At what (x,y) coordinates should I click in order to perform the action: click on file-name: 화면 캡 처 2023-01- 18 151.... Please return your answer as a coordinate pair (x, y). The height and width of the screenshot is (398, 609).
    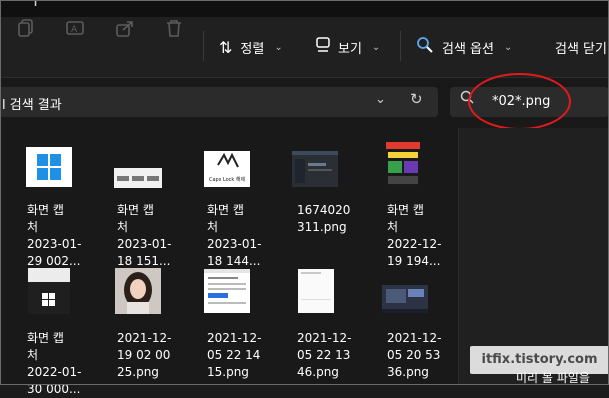
    Looking at the image, I should click on (144, 235).